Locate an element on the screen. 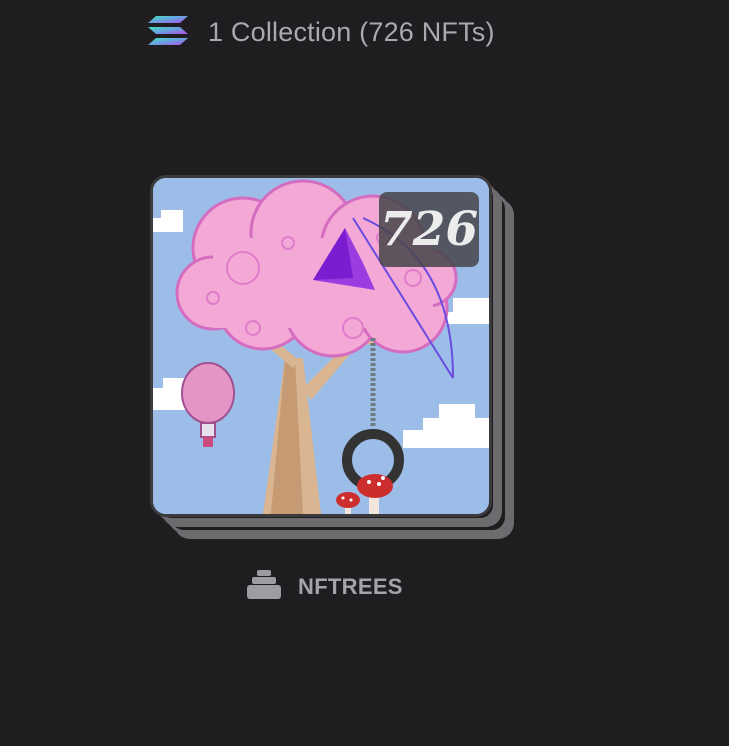 Image resolution: width=729 pixels, height=746 pixels. nft-count-badge: 726 is located at coordinates (429, 229).